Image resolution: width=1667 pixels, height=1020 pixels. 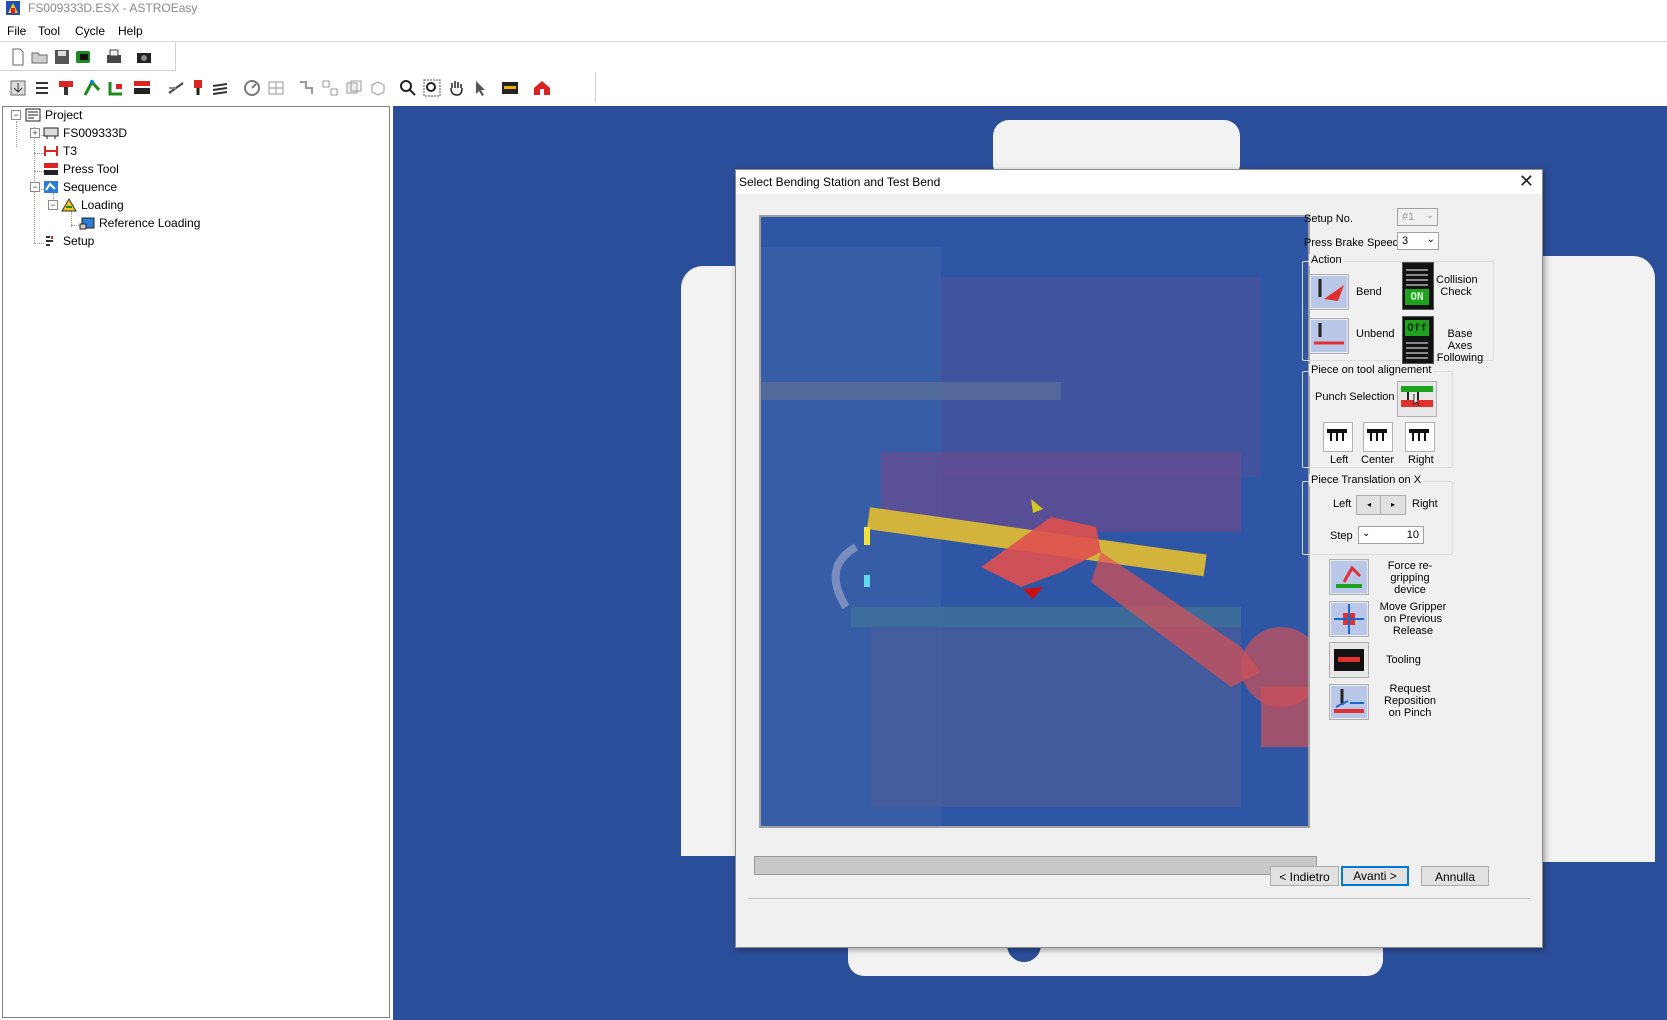 What do you see at coordinates (49, 241) in the screenshot?
I see `setup-icon` at bounding box center [49, 241].